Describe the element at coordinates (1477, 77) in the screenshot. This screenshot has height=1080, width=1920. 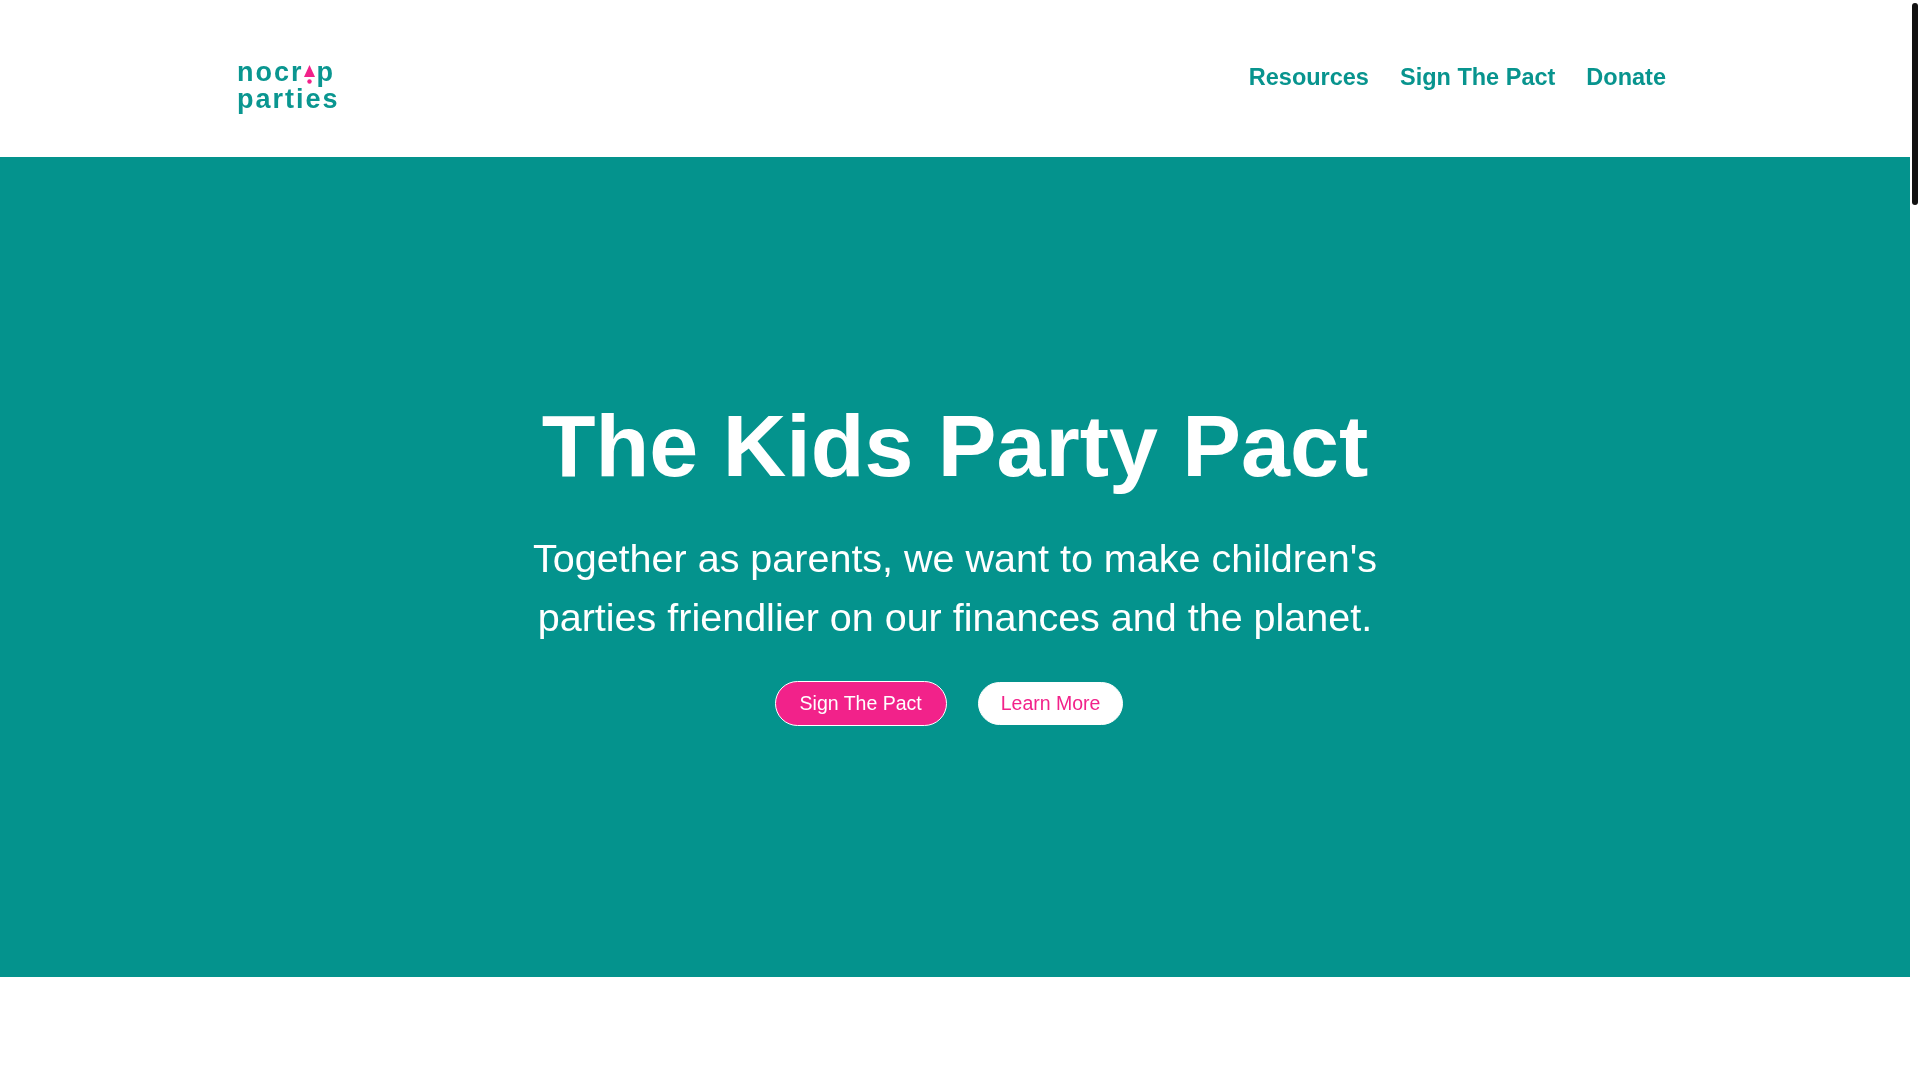
I see `nav-link: Sign The Pact` at that location.